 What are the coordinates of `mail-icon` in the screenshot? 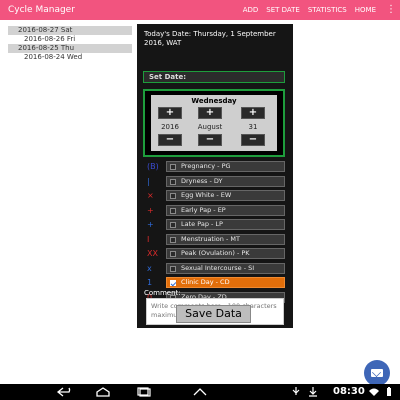 It's located at (377, 373).